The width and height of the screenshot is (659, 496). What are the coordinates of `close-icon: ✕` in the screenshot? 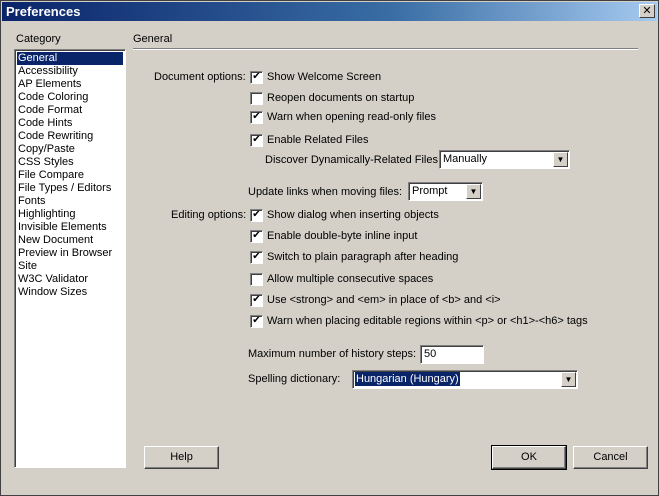 It's located at (647, 11).